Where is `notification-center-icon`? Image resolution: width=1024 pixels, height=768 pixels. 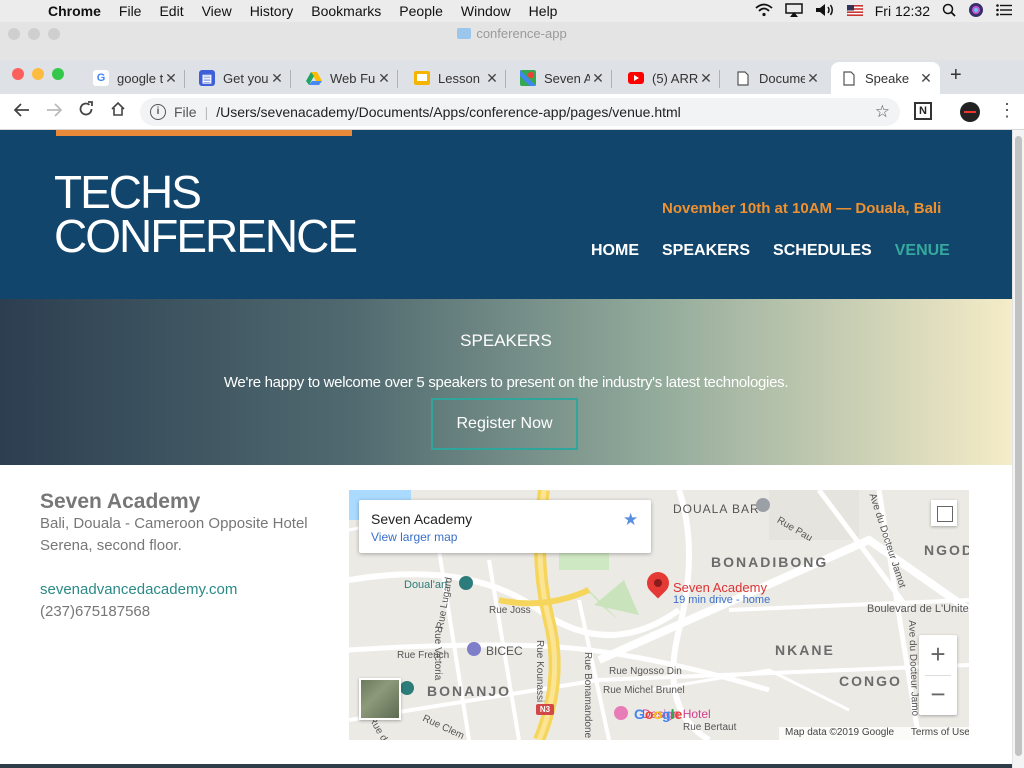
notification-center-icon is located at coordinates (1004, 11).